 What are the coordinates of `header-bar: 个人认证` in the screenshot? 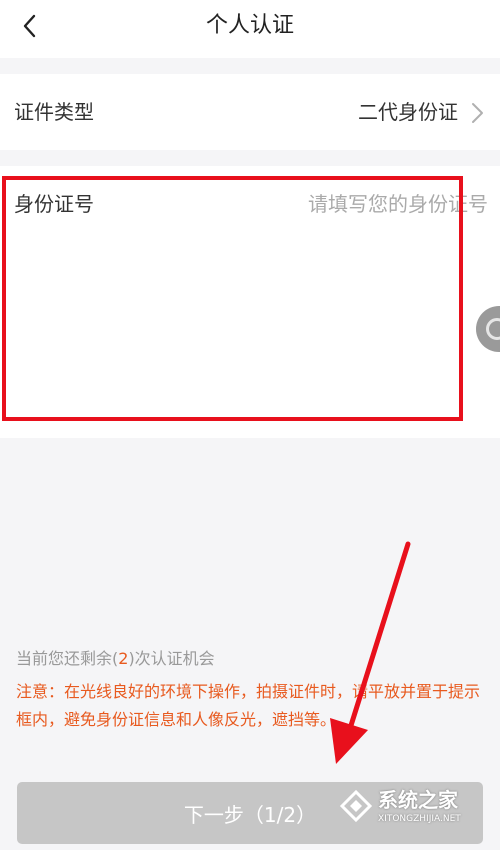 It's located at (250, 29).